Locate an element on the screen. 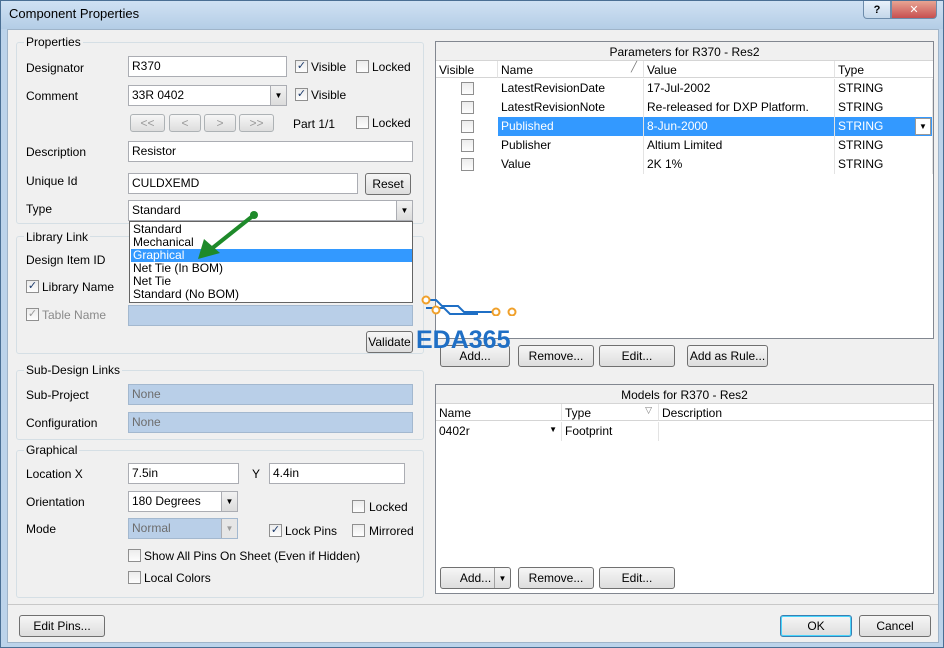 The width and height of the screenshot is (944, 648). graphical-group-label: Graphical is located at coordinates (52, 450).